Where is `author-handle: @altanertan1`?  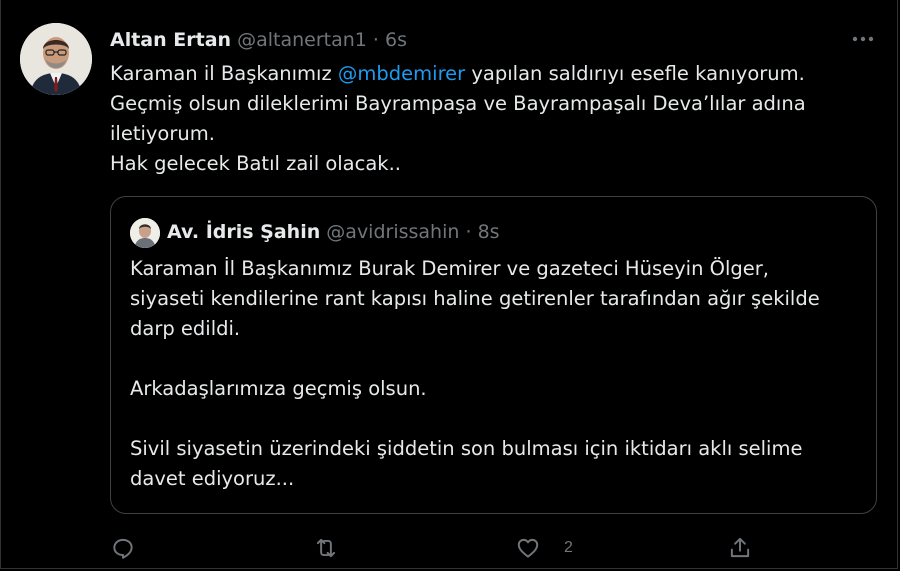 author-handle: @altanertan1 is located at coordinates (302, 40).